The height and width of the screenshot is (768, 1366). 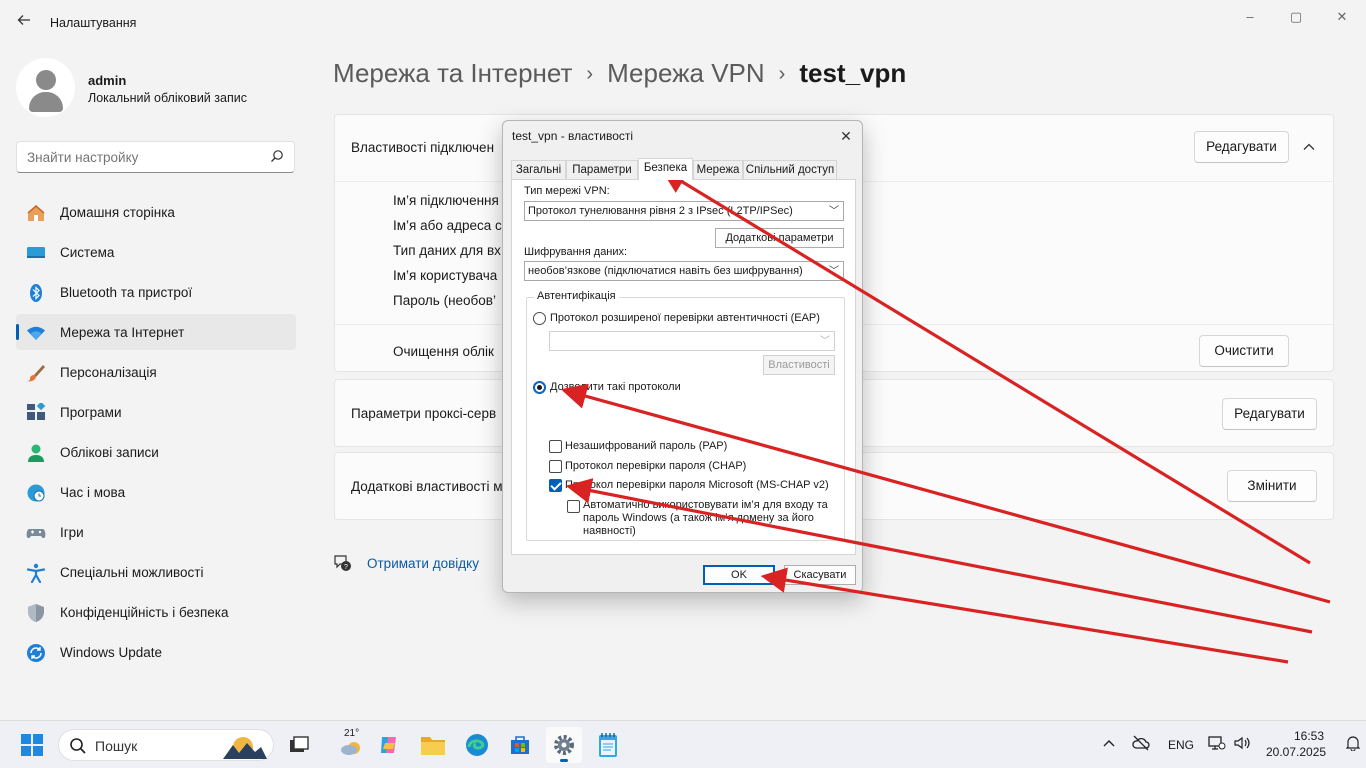 I want to click on show-hidden-icons, so click(x=1109, y=744).